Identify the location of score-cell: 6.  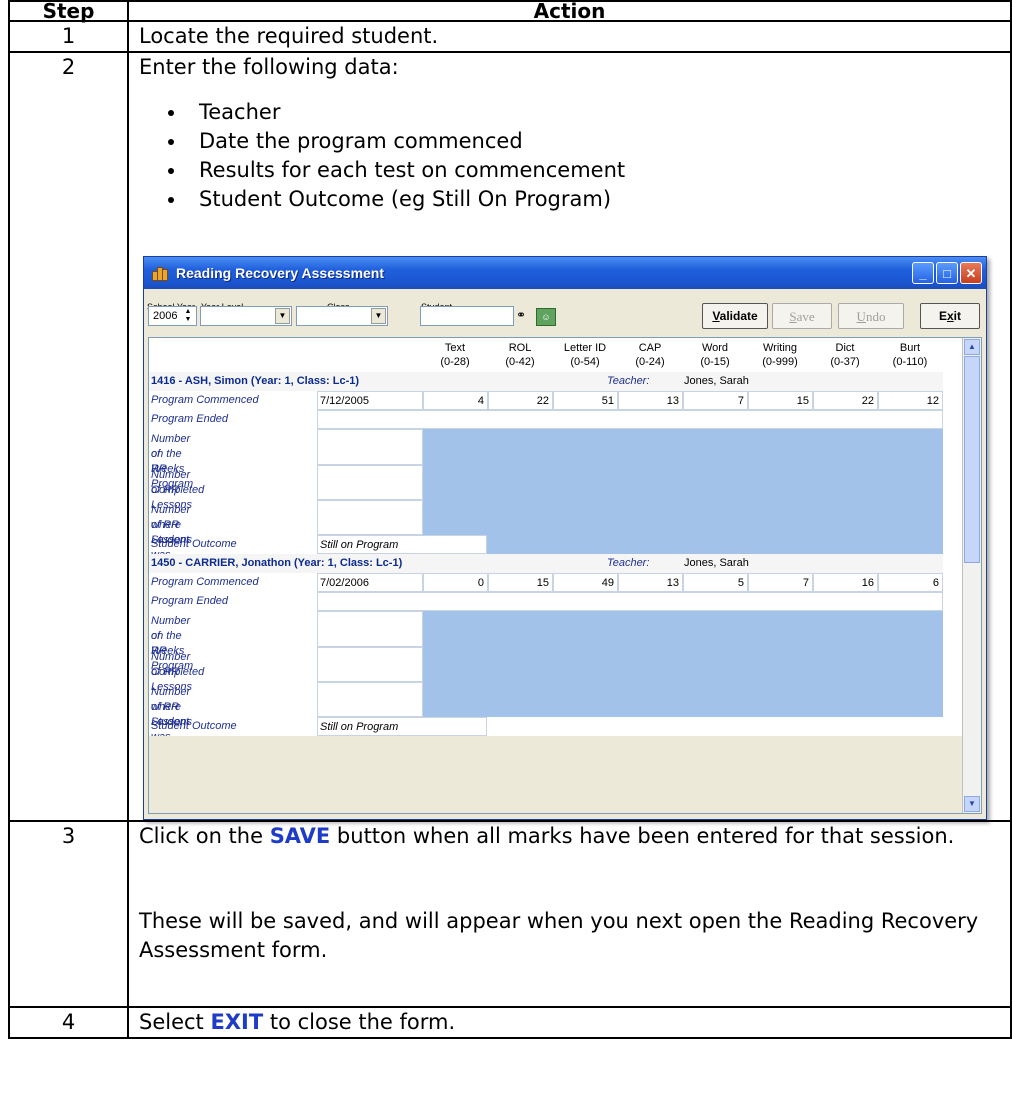
(910, 582).